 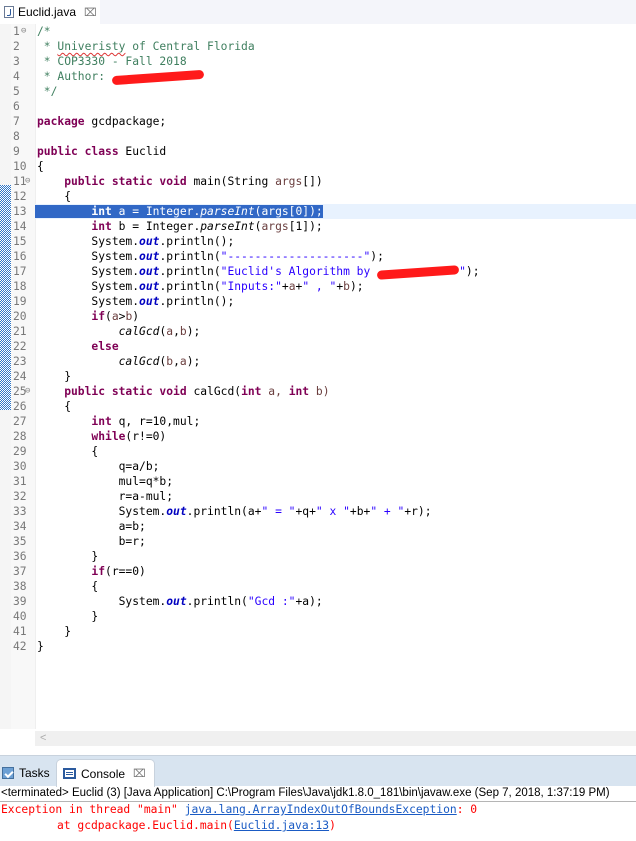 What do you see at coordinates (20, 496) in the screenshot?
I see `line-number: 32` at bounding box center [20, 496].